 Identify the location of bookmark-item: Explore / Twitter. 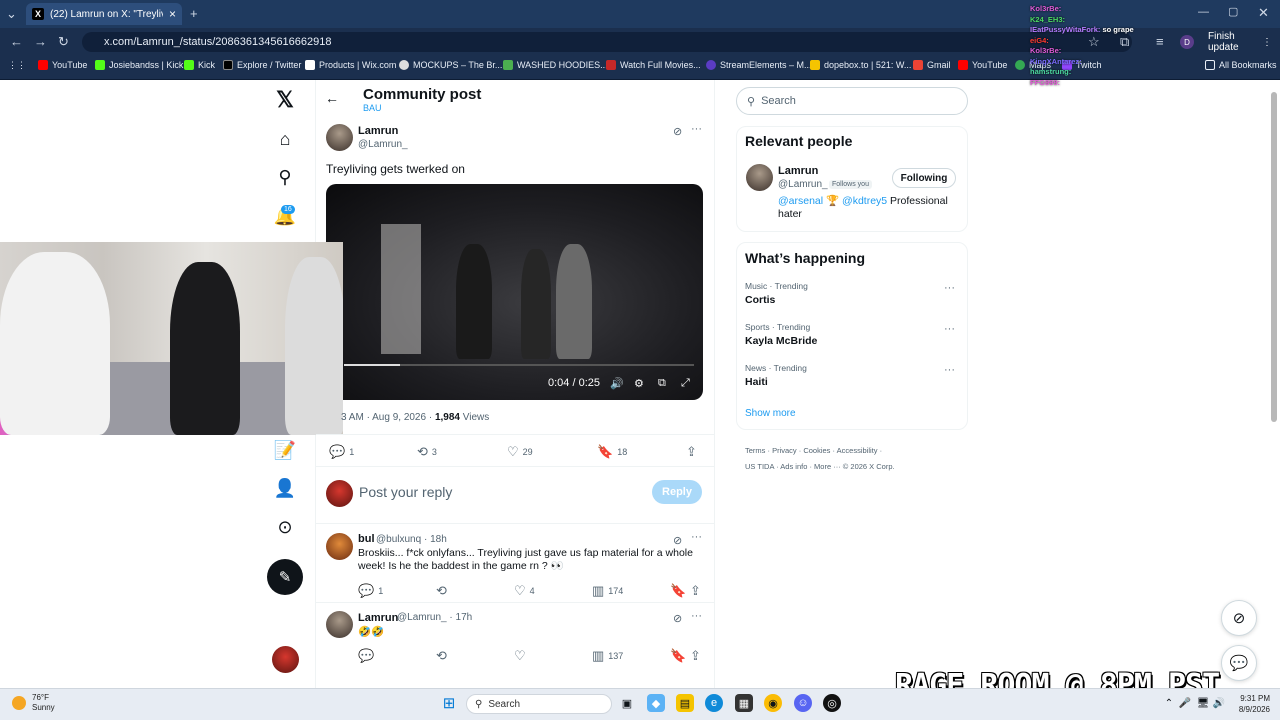
(262, 65).